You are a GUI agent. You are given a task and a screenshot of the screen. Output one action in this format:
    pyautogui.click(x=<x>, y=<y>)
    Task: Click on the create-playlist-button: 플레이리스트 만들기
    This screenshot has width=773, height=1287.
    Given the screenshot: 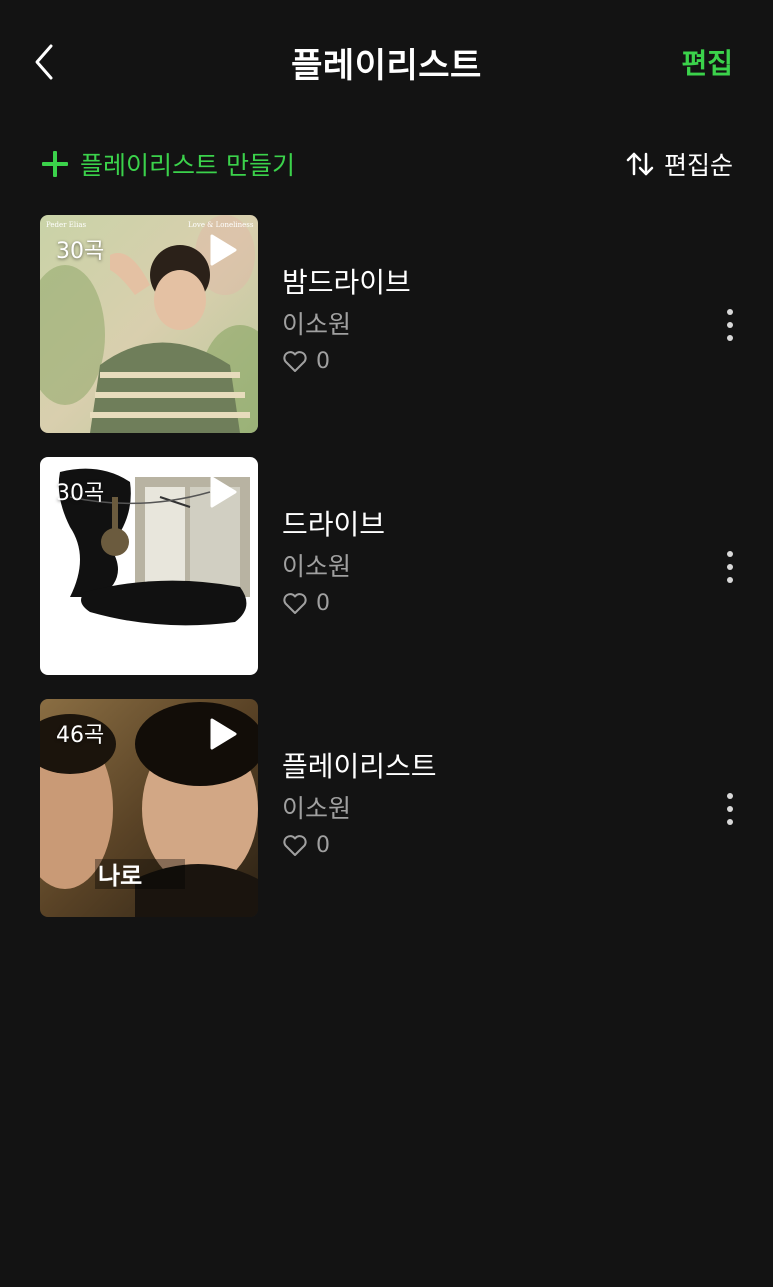 What is the action you would take?
    pyautogui.click(x=168, y=164)
    